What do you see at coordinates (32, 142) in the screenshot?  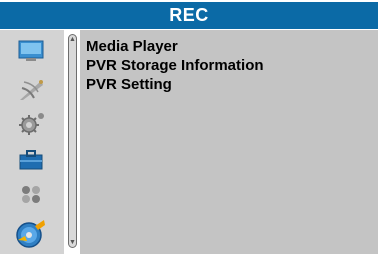 I see `sidebar` at bounding box center [32, 142].